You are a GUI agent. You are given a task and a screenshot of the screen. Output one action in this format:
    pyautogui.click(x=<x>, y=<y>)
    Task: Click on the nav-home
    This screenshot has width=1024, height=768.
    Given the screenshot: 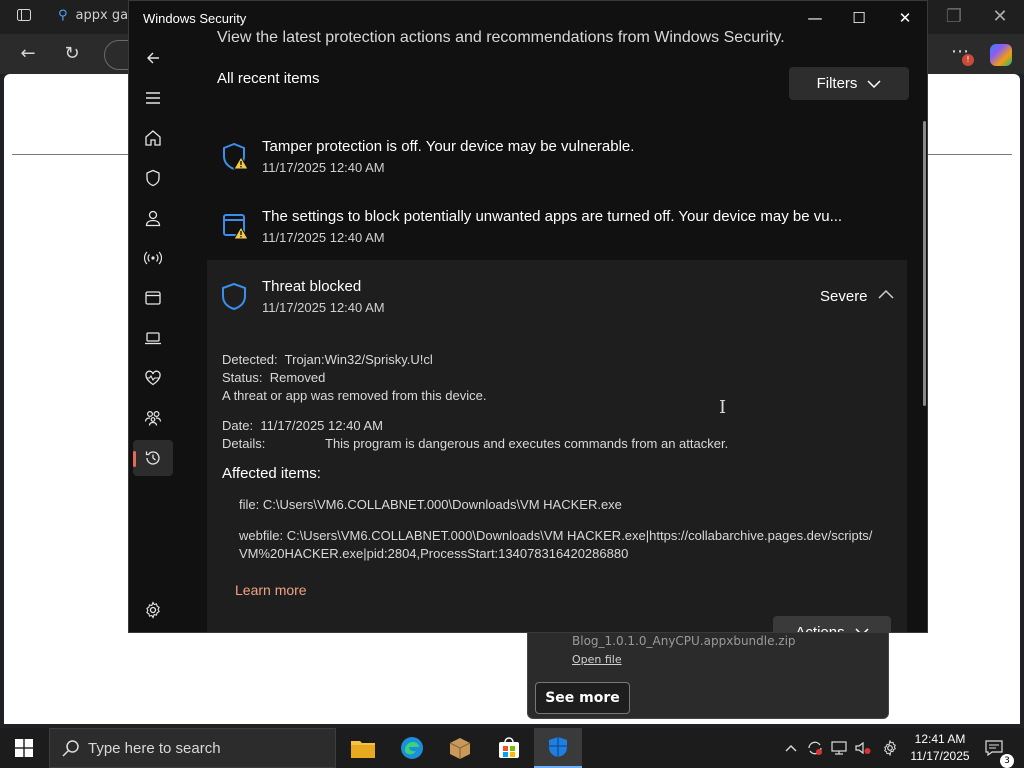 What is the action you would take?
    pyautogui.click(x=153, y=138)
    